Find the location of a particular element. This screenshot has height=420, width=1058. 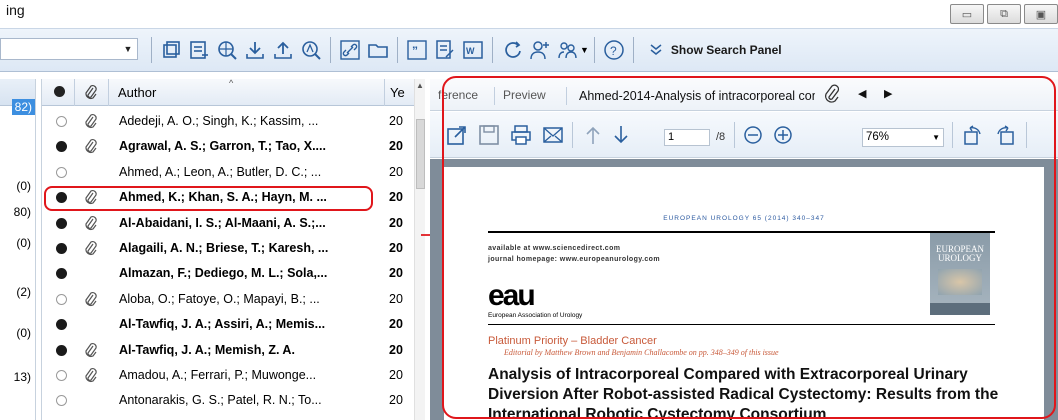

add-user-icon is located at coordinates (540, 50).